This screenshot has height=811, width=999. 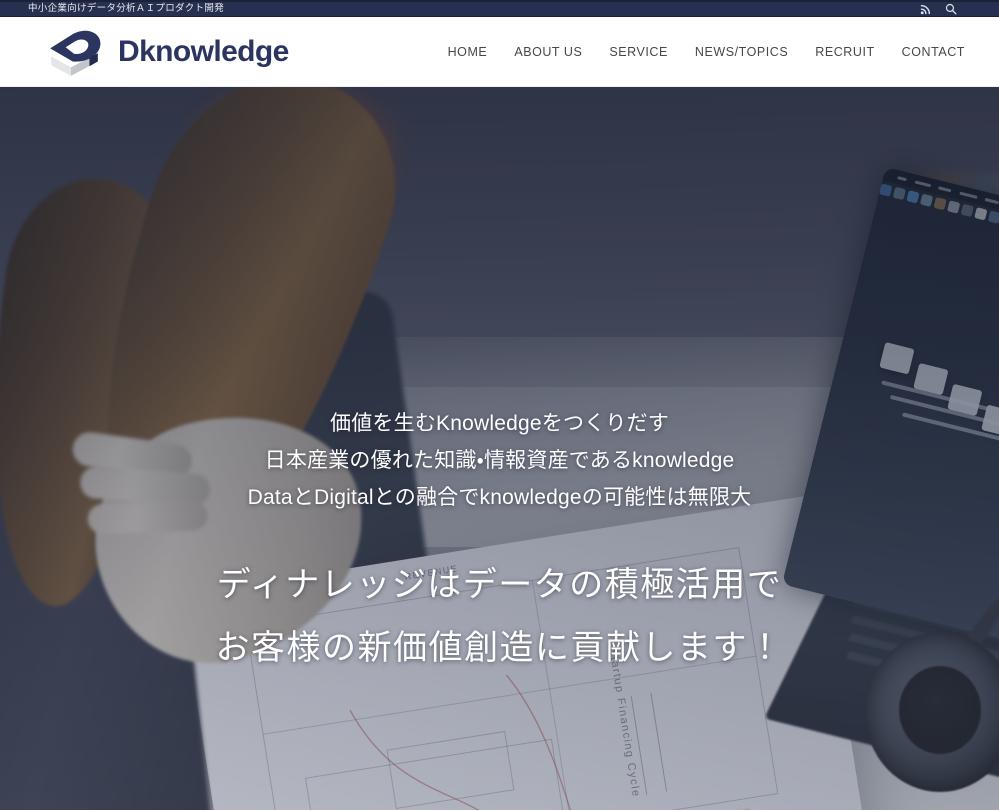 I want to click on top-utility-bar: 中小企業向けデータ分析ＡＩプロダクト開発, so click(x=499, y=8).